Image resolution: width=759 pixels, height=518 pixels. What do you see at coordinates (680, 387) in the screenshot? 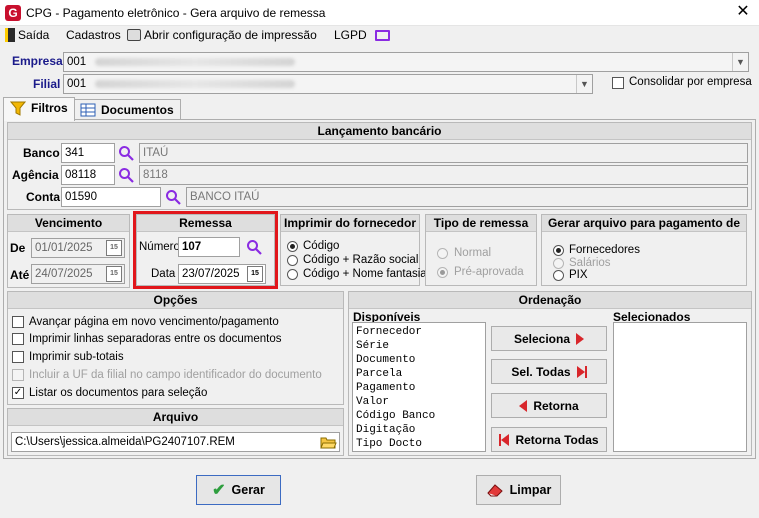
I see `selected-list` at bounding box center [680, 387].